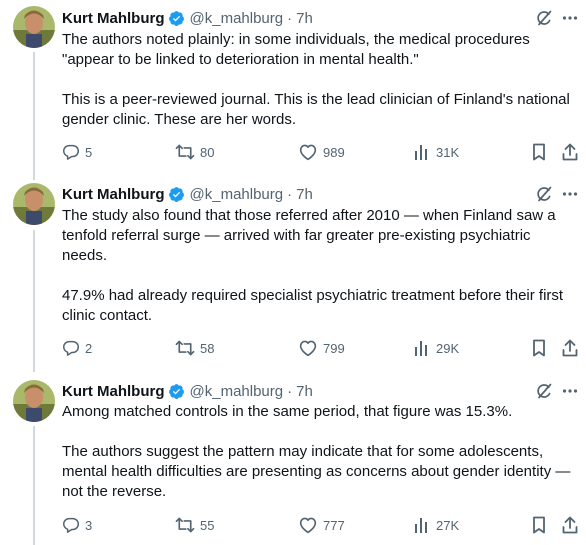 The height and width of the screenshot is (545, 586). What do you see at coordinates (448, 152) in the screenshot?
I see `view-count: 31K` at bounding box center [448, 152].